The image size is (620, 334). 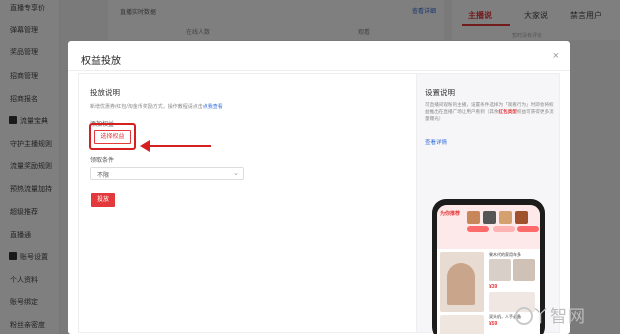 What do you see at coordinates (101, 61) in the screenshot?
I see `modal-title: 权益投放` at bounding box center [101, 61].